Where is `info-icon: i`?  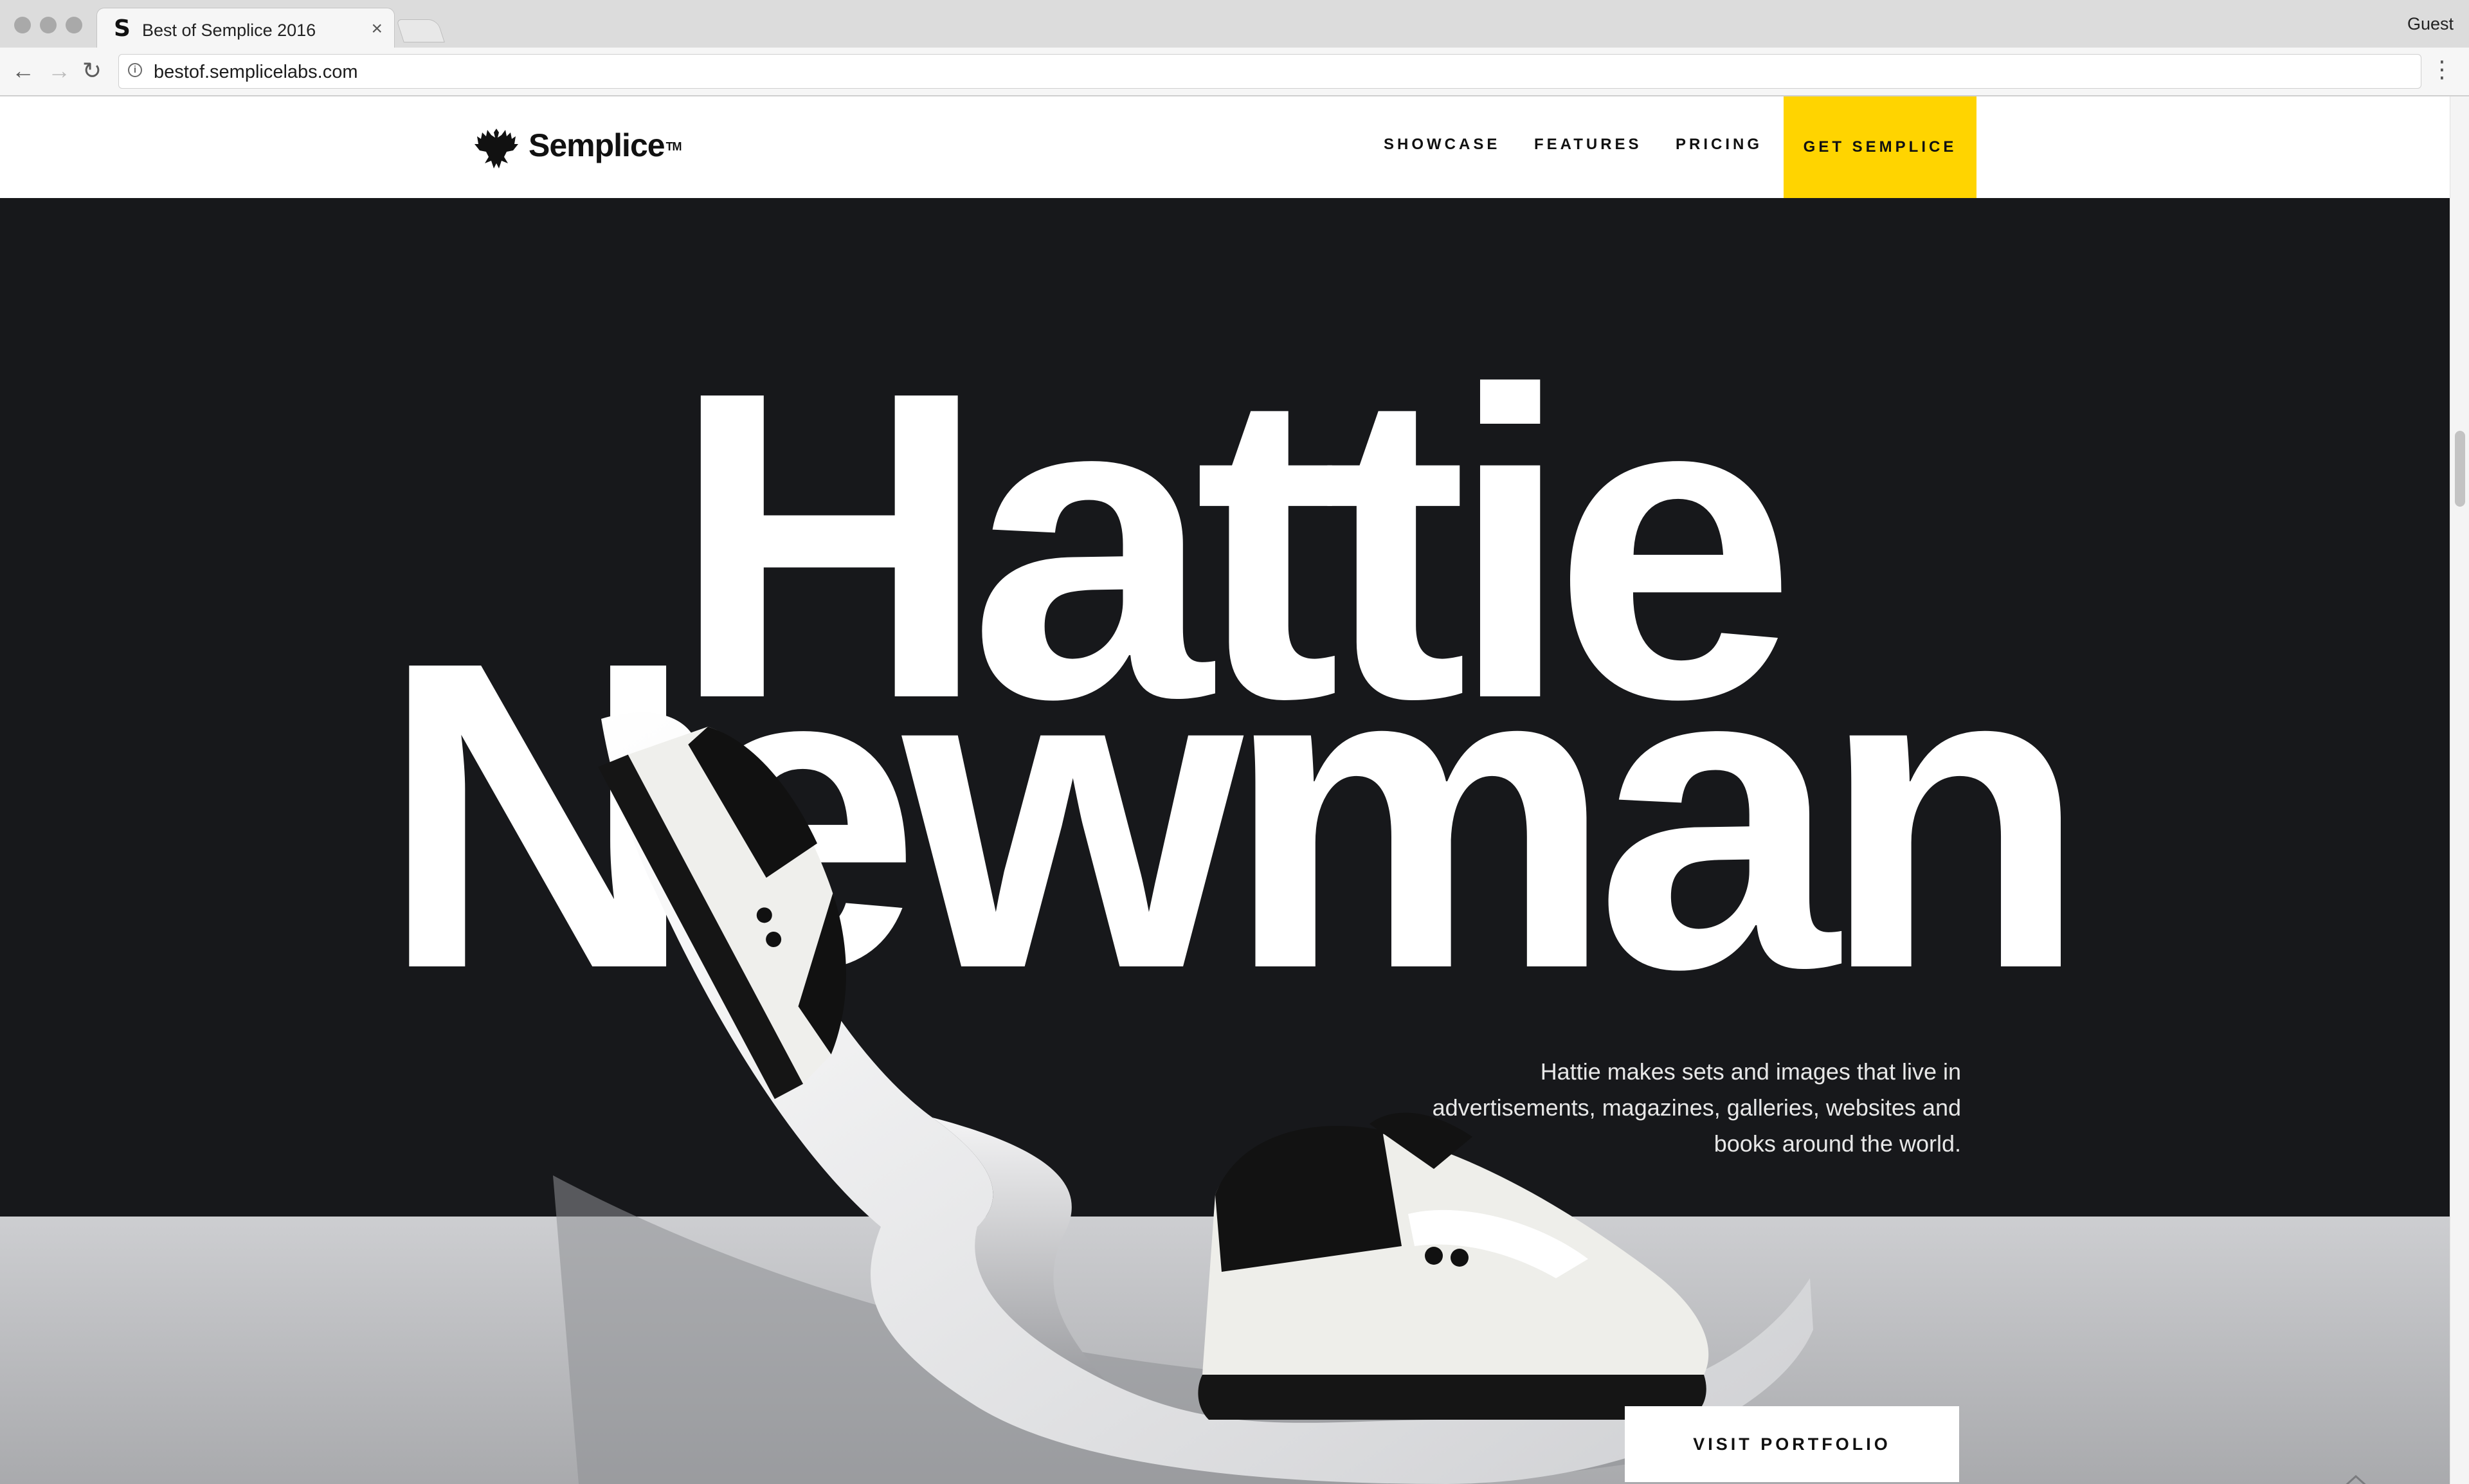 info-icon: i is located at coordinates (135, 70).